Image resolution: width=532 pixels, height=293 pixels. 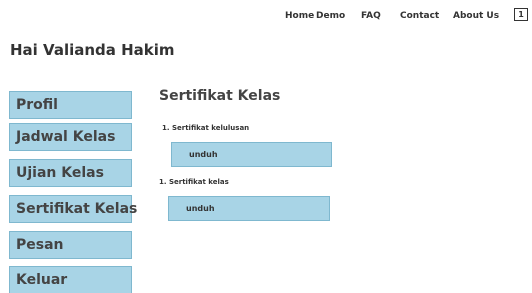 I want to click on sidebar-item-profil: Profil, so click(x=70, y=105).